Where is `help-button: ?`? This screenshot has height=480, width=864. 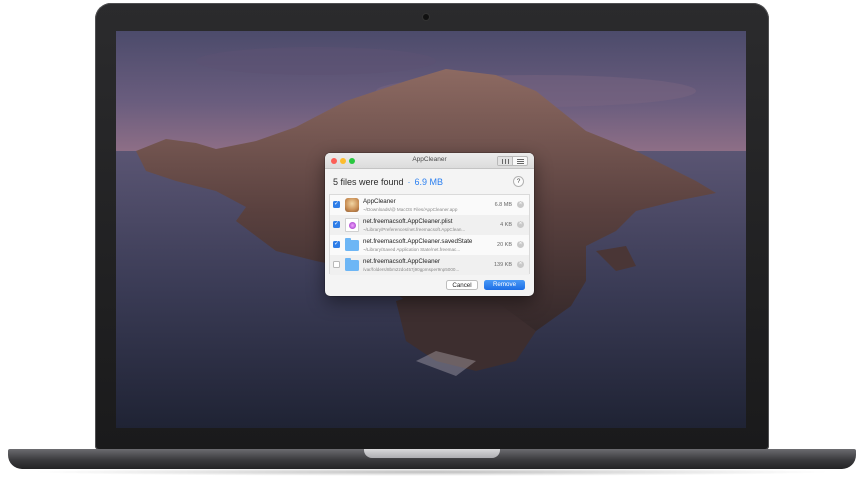
help-button: ? is located at coordinates (518, 181).